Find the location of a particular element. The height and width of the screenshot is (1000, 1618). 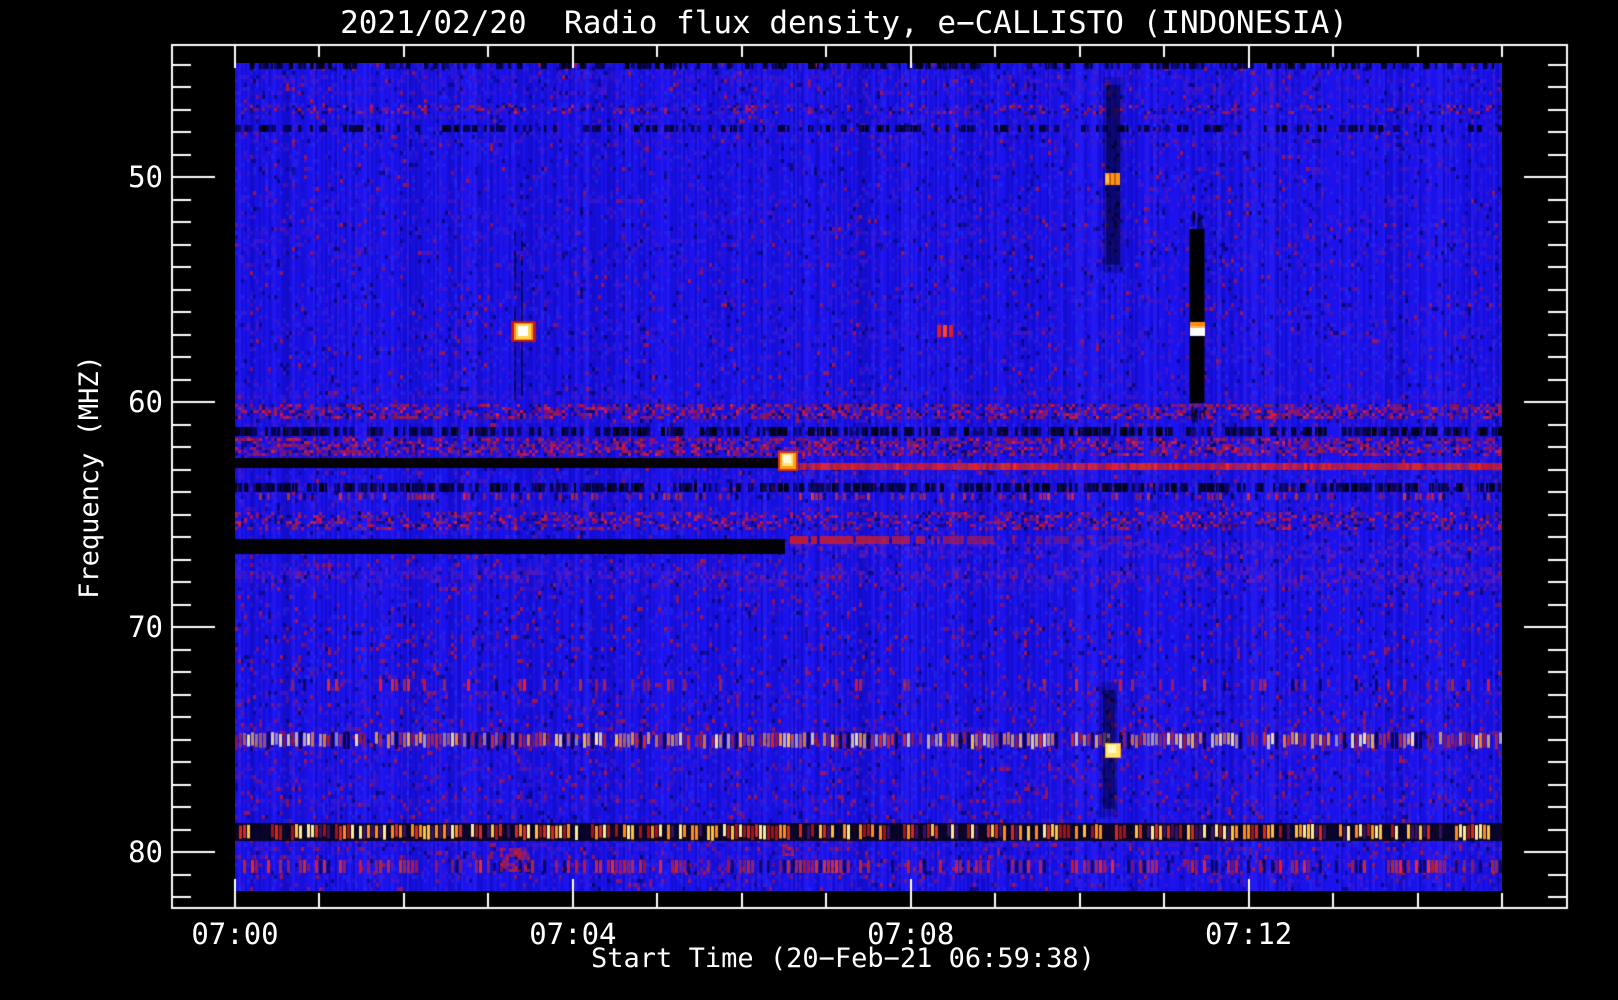

x-tick-label: 07:00 is located at coordinates (235, 934).